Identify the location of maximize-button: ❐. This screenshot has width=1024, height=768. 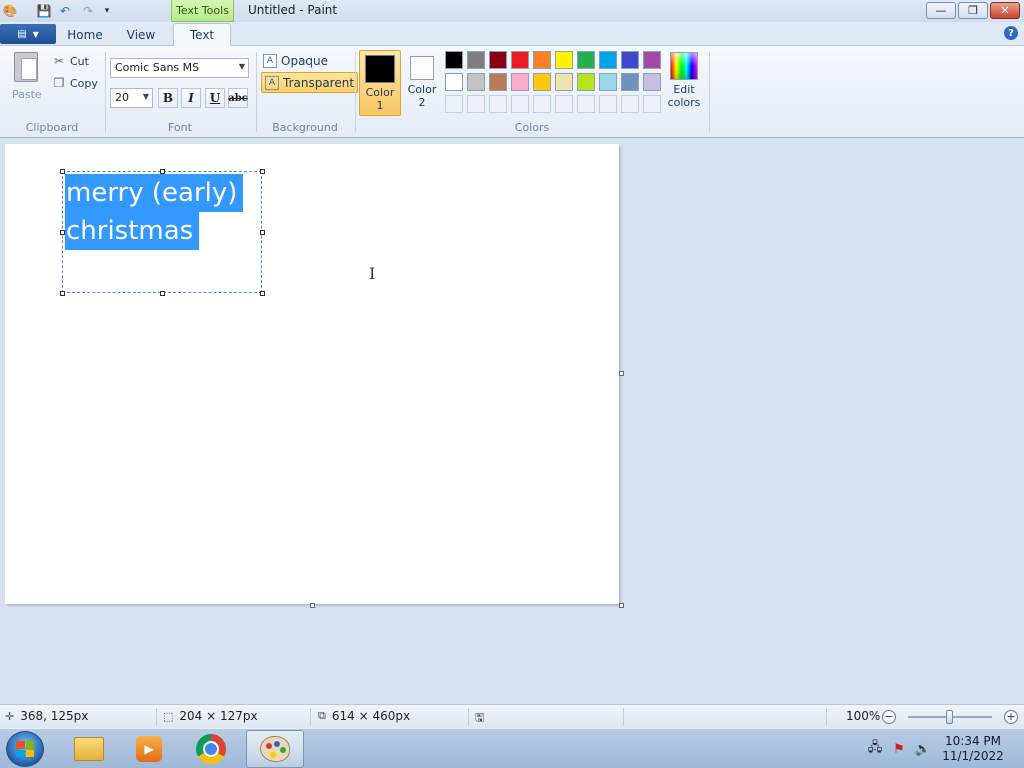
(973, 10).